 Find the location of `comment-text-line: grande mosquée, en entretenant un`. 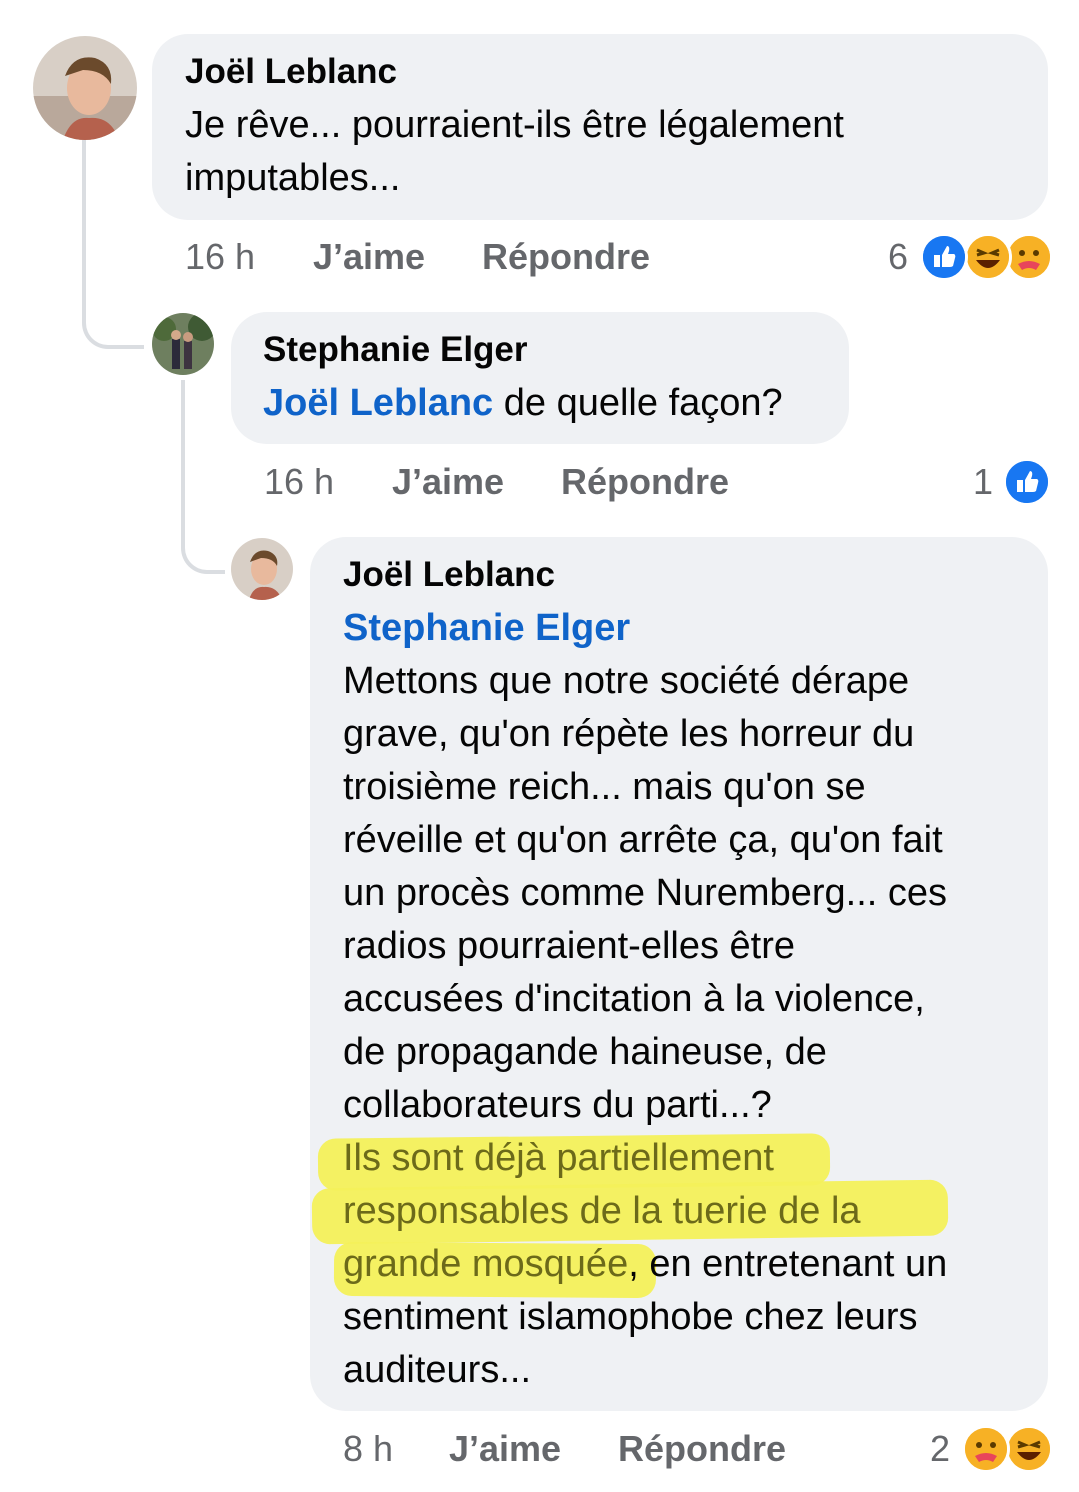

comment-text-line: grande mosquée, en entretenant un is located at coordinates (645, 1264).